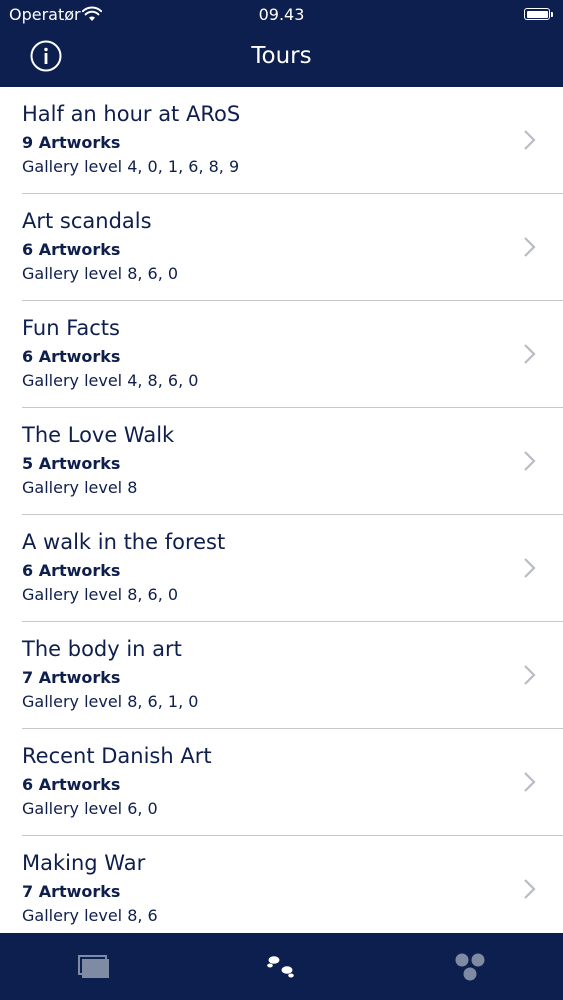 The height and width of the screenshot is (1000, 563). Describe the element at coordinates (124, 542) in the screenshot. I see `tour-title: A walk in the forest` at that location.